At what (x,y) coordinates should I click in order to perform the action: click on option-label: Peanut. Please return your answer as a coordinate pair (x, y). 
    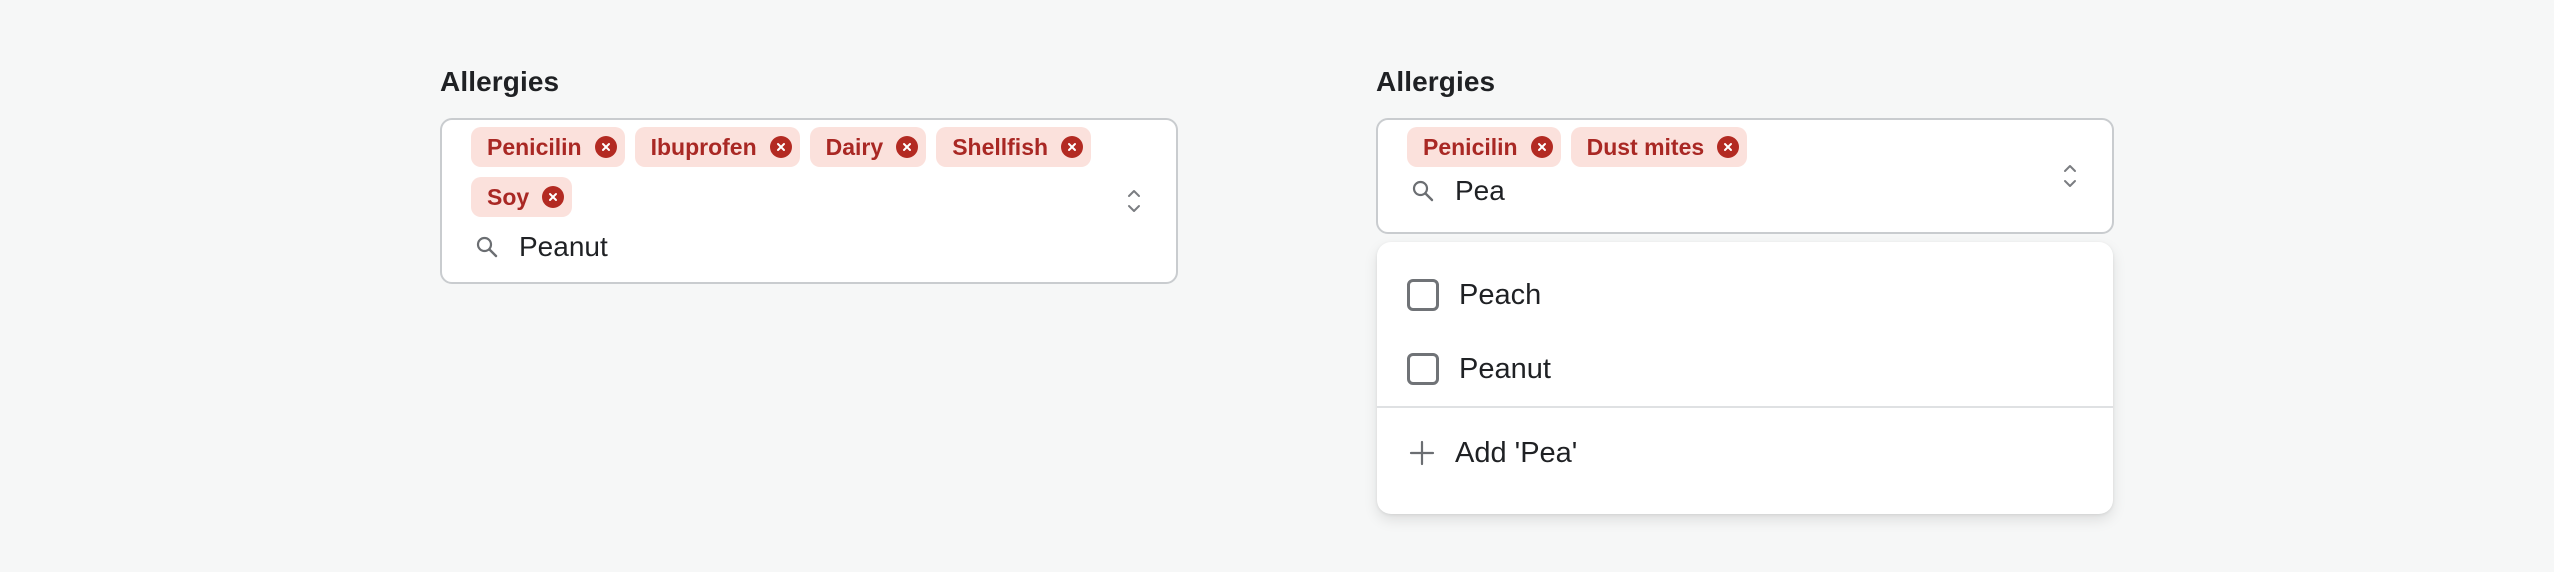
    Looking at the image, I should click on (1505, 368).